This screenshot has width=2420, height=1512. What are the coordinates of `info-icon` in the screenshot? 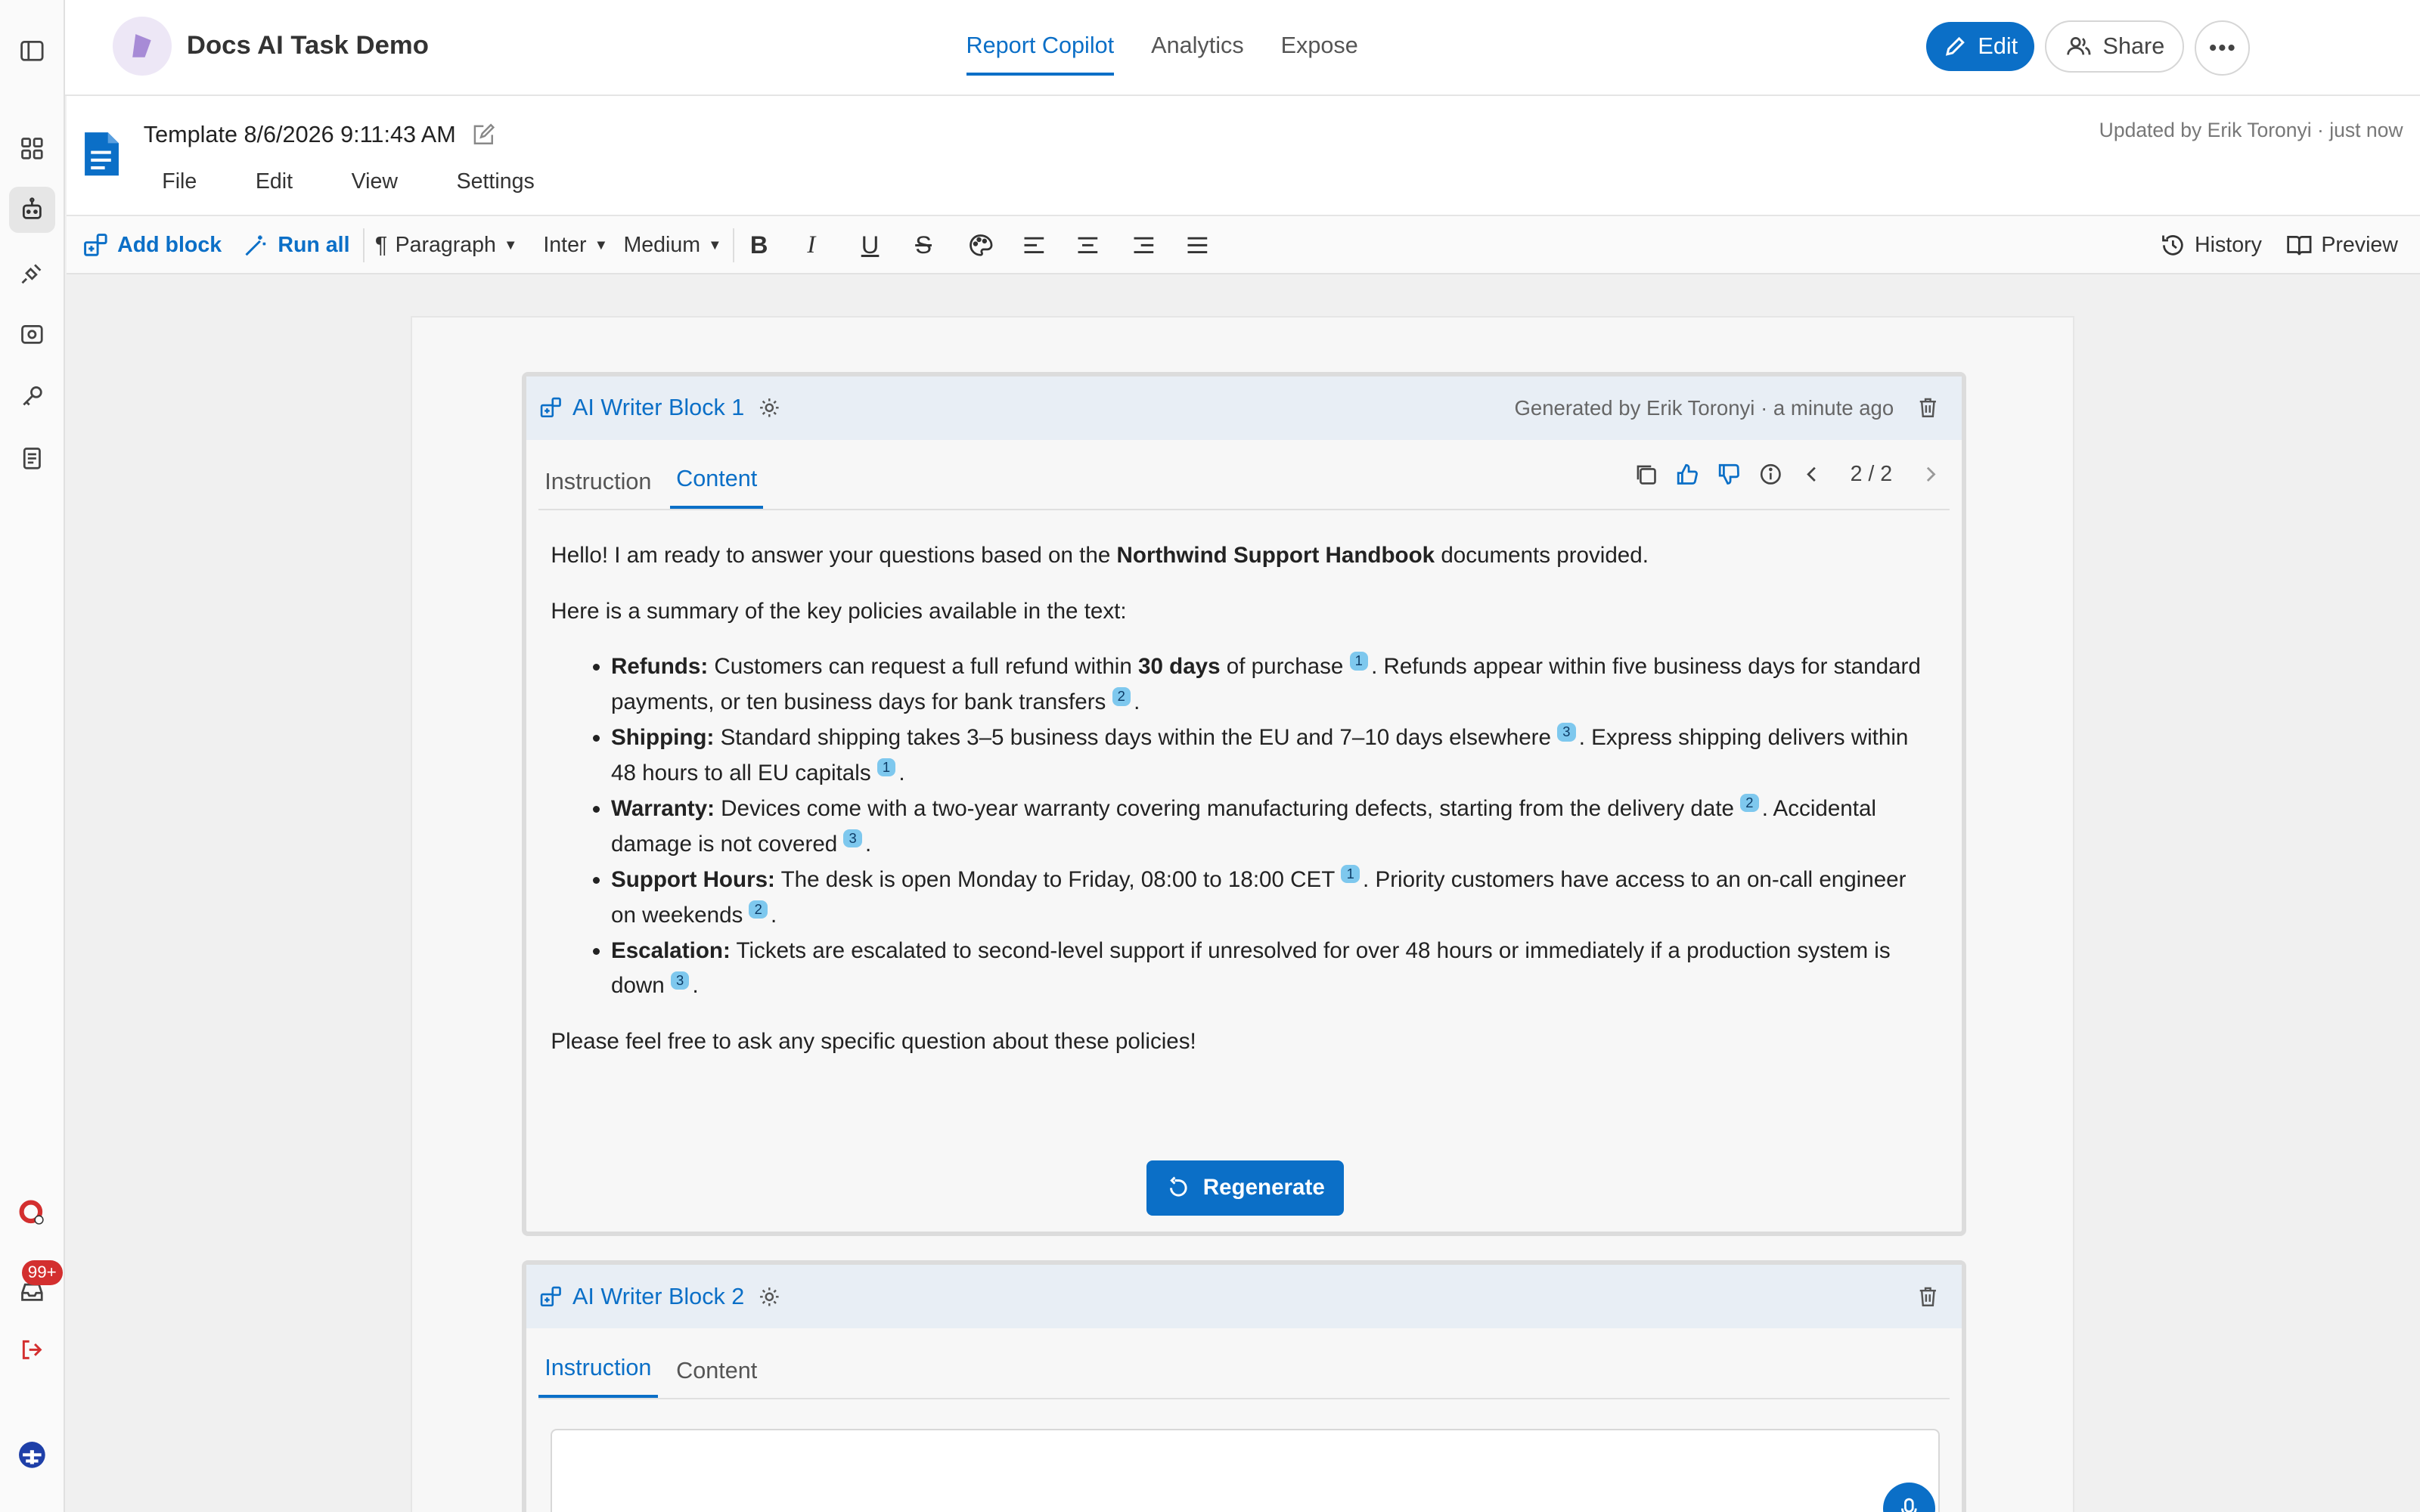 It's located at (1771, 475).